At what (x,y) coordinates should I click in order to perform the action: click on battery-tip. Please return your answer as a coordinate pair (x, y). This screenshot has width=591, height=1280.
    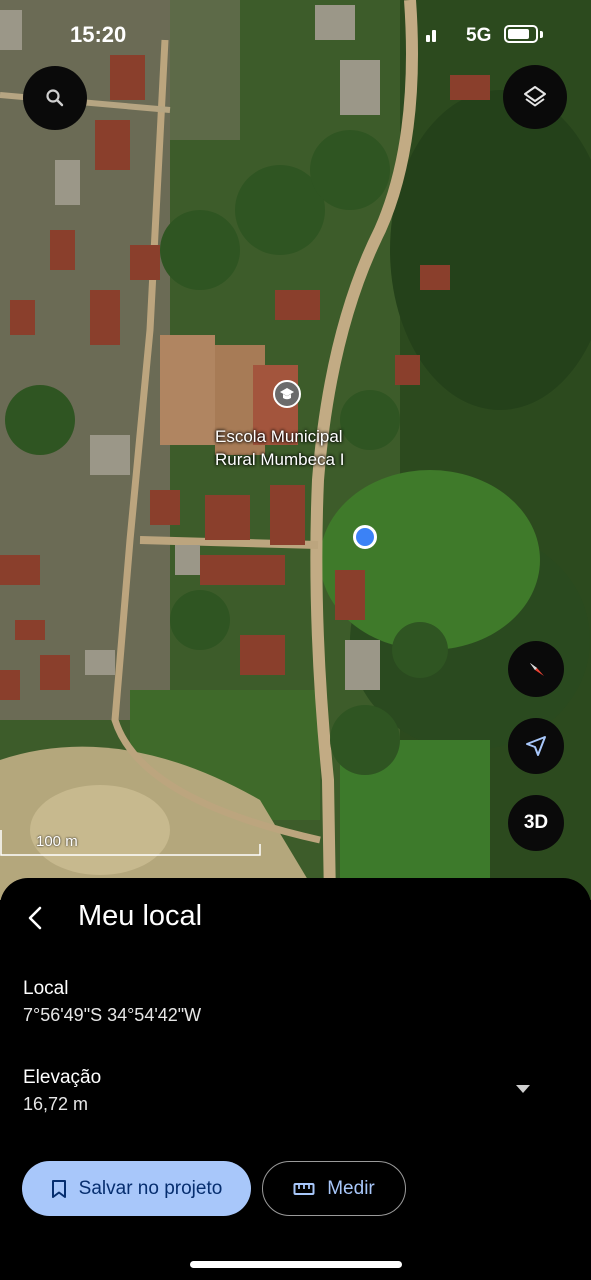
    Looking at the image, I should click on (541, 34).